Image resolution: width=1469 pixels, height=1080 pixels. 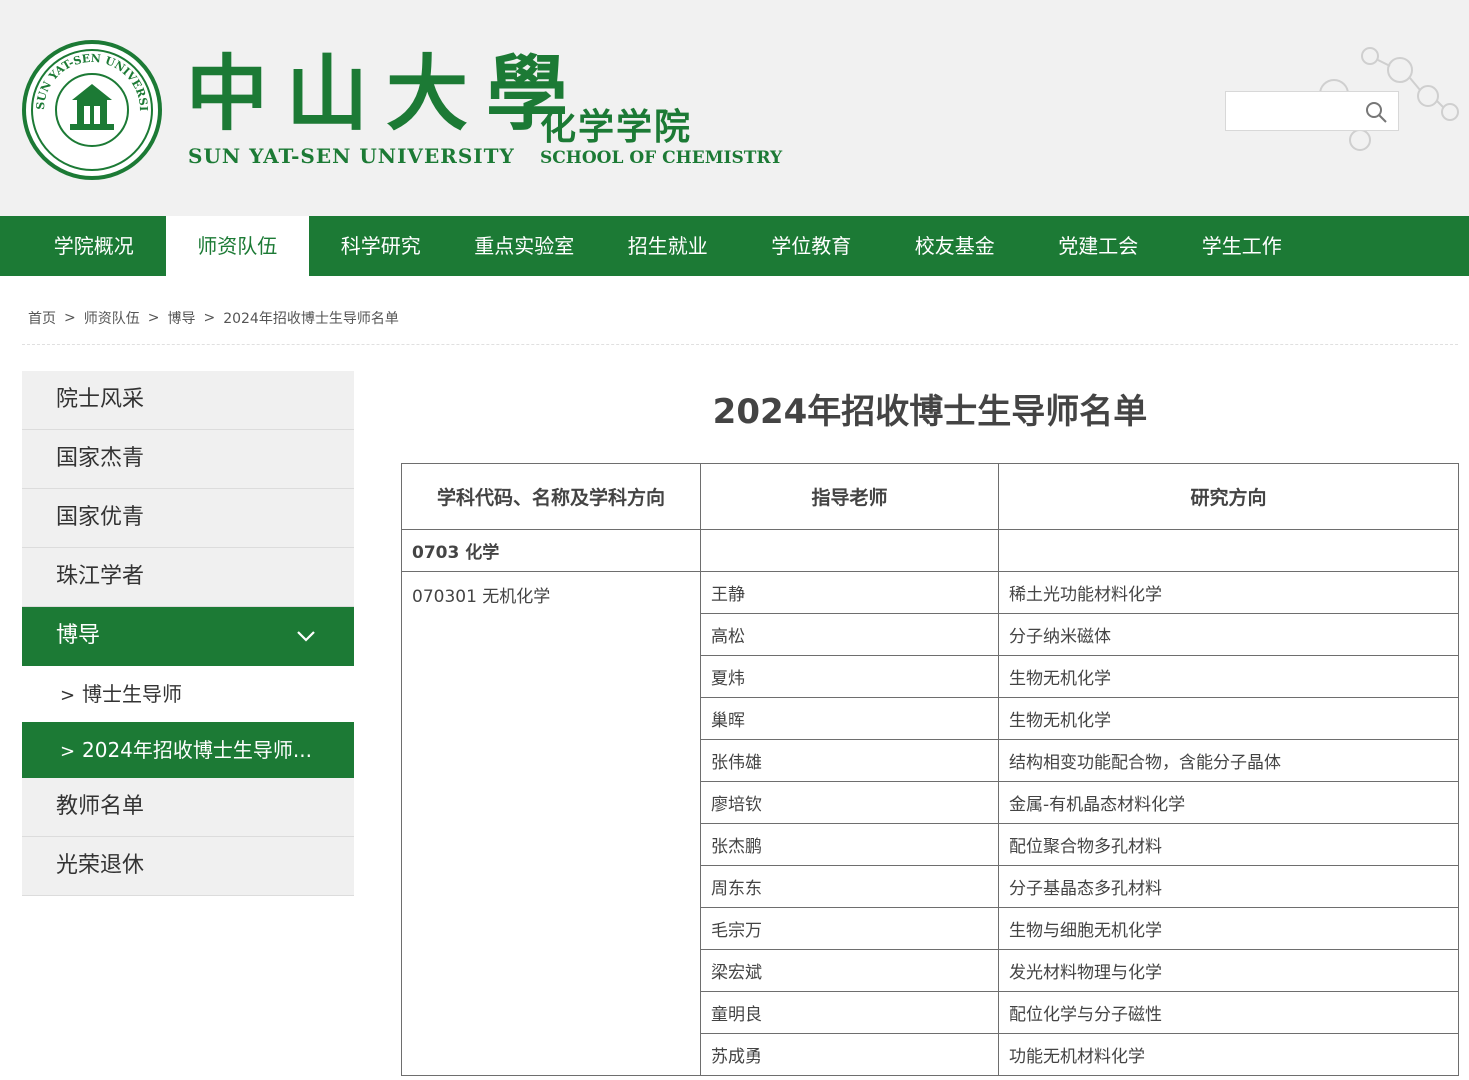 What do you see at coordinates (311, 318) in the screenshot?
I see `breadcrumb-current: 2024年招收博士生导师名单` at bounding box center [311, 318].